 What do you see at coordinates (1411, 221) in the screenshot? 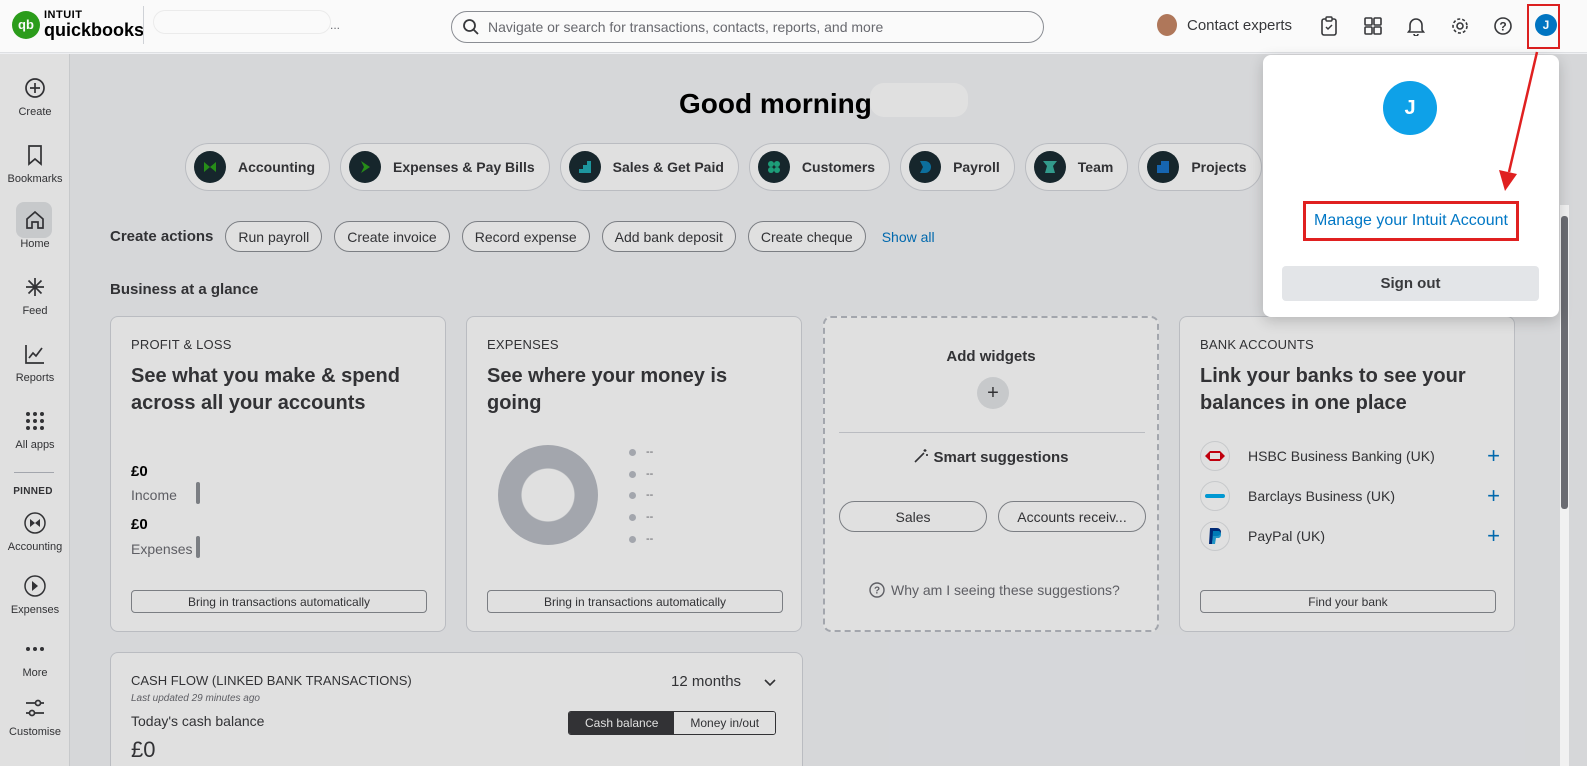
I see `manage-intuit-account-link: Manage your Intuit Account` at bounding box center [1411, 221].